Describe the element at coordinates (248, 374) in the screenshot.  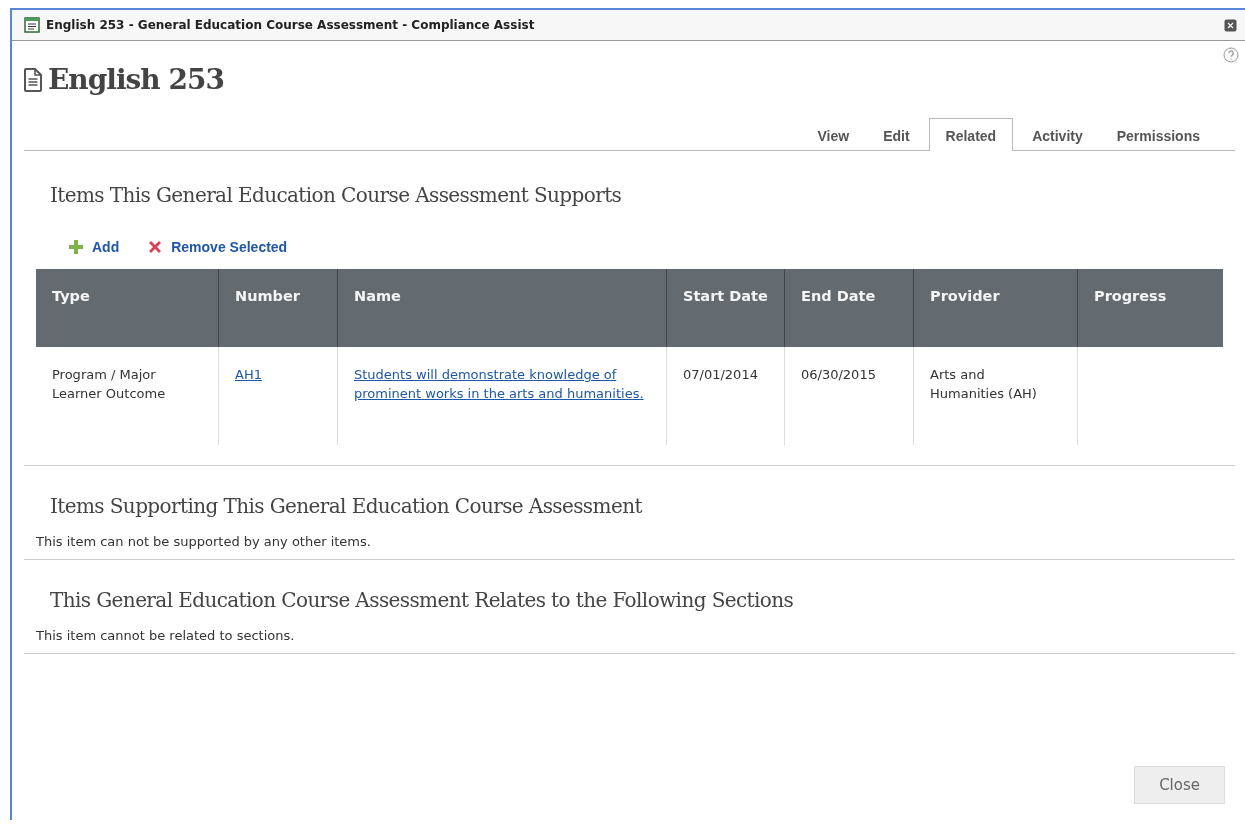
I see `table-link: AH1` at that location.